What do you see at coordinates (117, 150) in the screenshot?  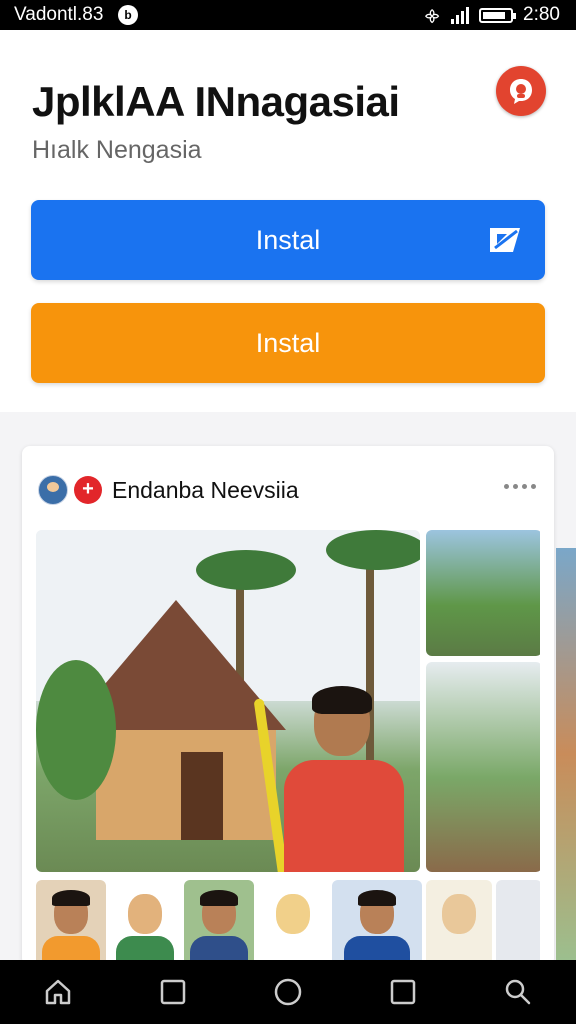 I see `app-subtitle: Hıalk Nengasia` at bounding box center [117, 150].